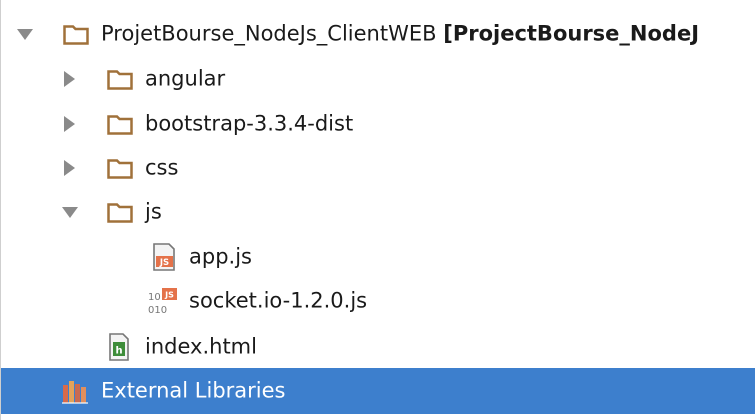  Describe the element at coordinates (153, 211) in the screenshot. I see `tree-node-label: js` at that location.